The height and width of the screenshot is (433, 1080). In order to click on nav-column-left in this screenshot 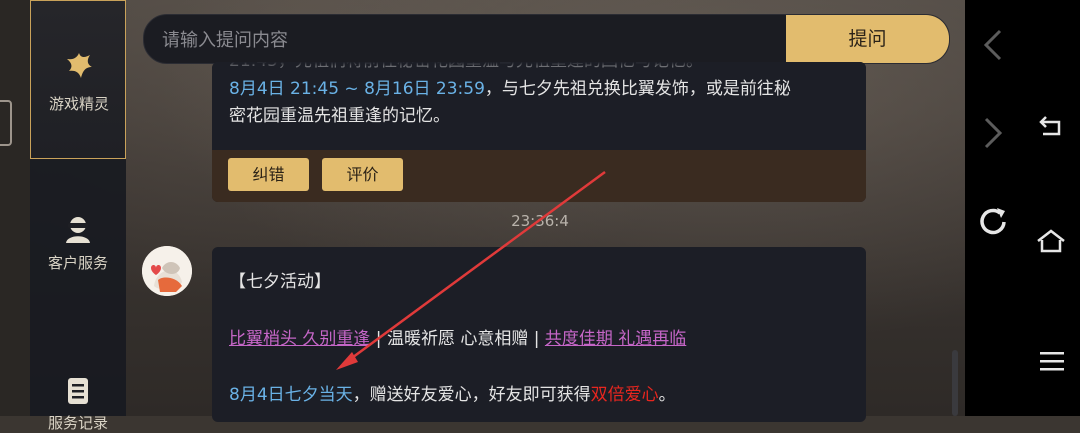, I will do `click(992, 208)`.